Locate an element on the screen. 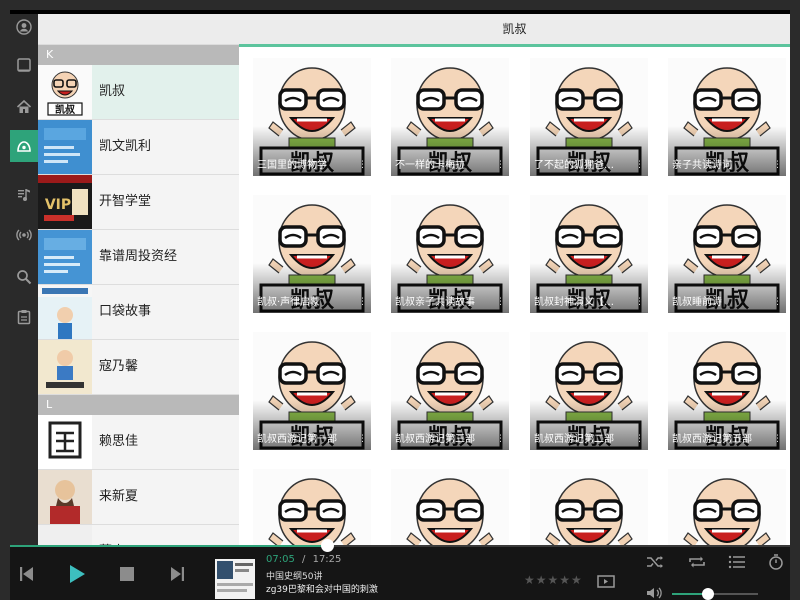  album-card: 凯叔凯叔睡前诗⋮ is located at coordinates (727, 254).